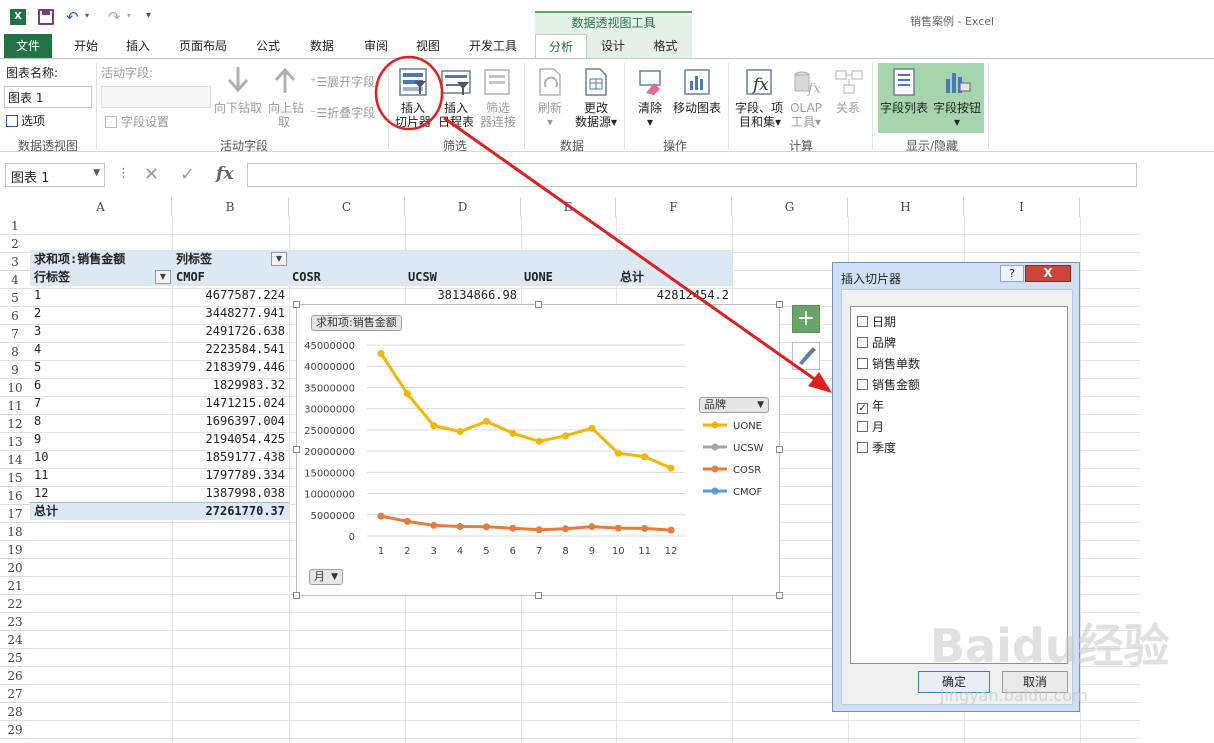  What do you see at coordinates (884, 448) in the screenshot?
I see `slicer-field-label: 季度` at bounding box center [884, 448].